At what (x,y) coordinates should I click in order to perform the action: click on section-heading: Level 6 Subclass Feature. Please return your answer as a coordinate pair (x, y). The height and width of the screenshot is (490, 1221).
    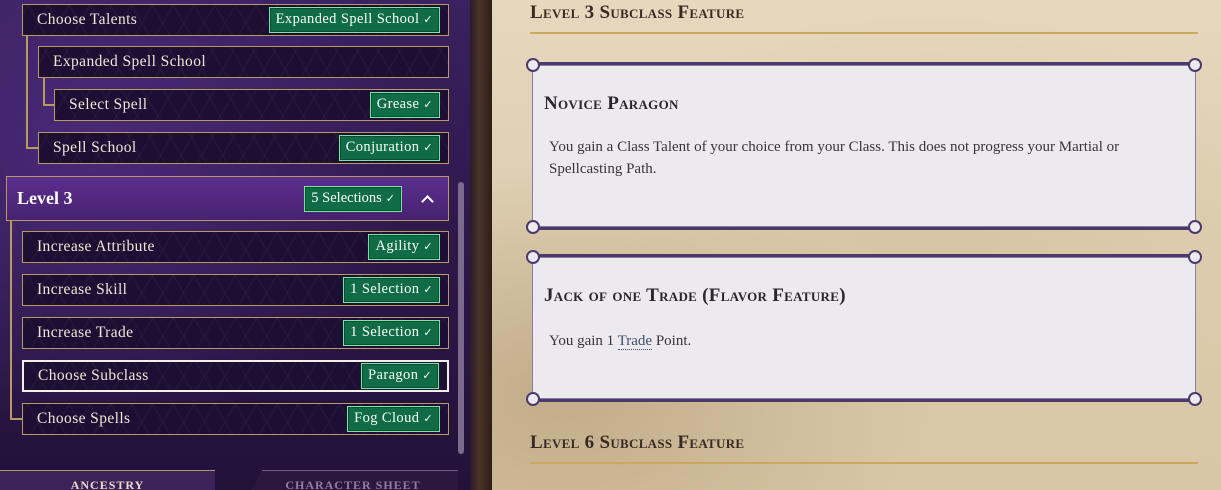
    Looking at the image, I should click on (637, 442).